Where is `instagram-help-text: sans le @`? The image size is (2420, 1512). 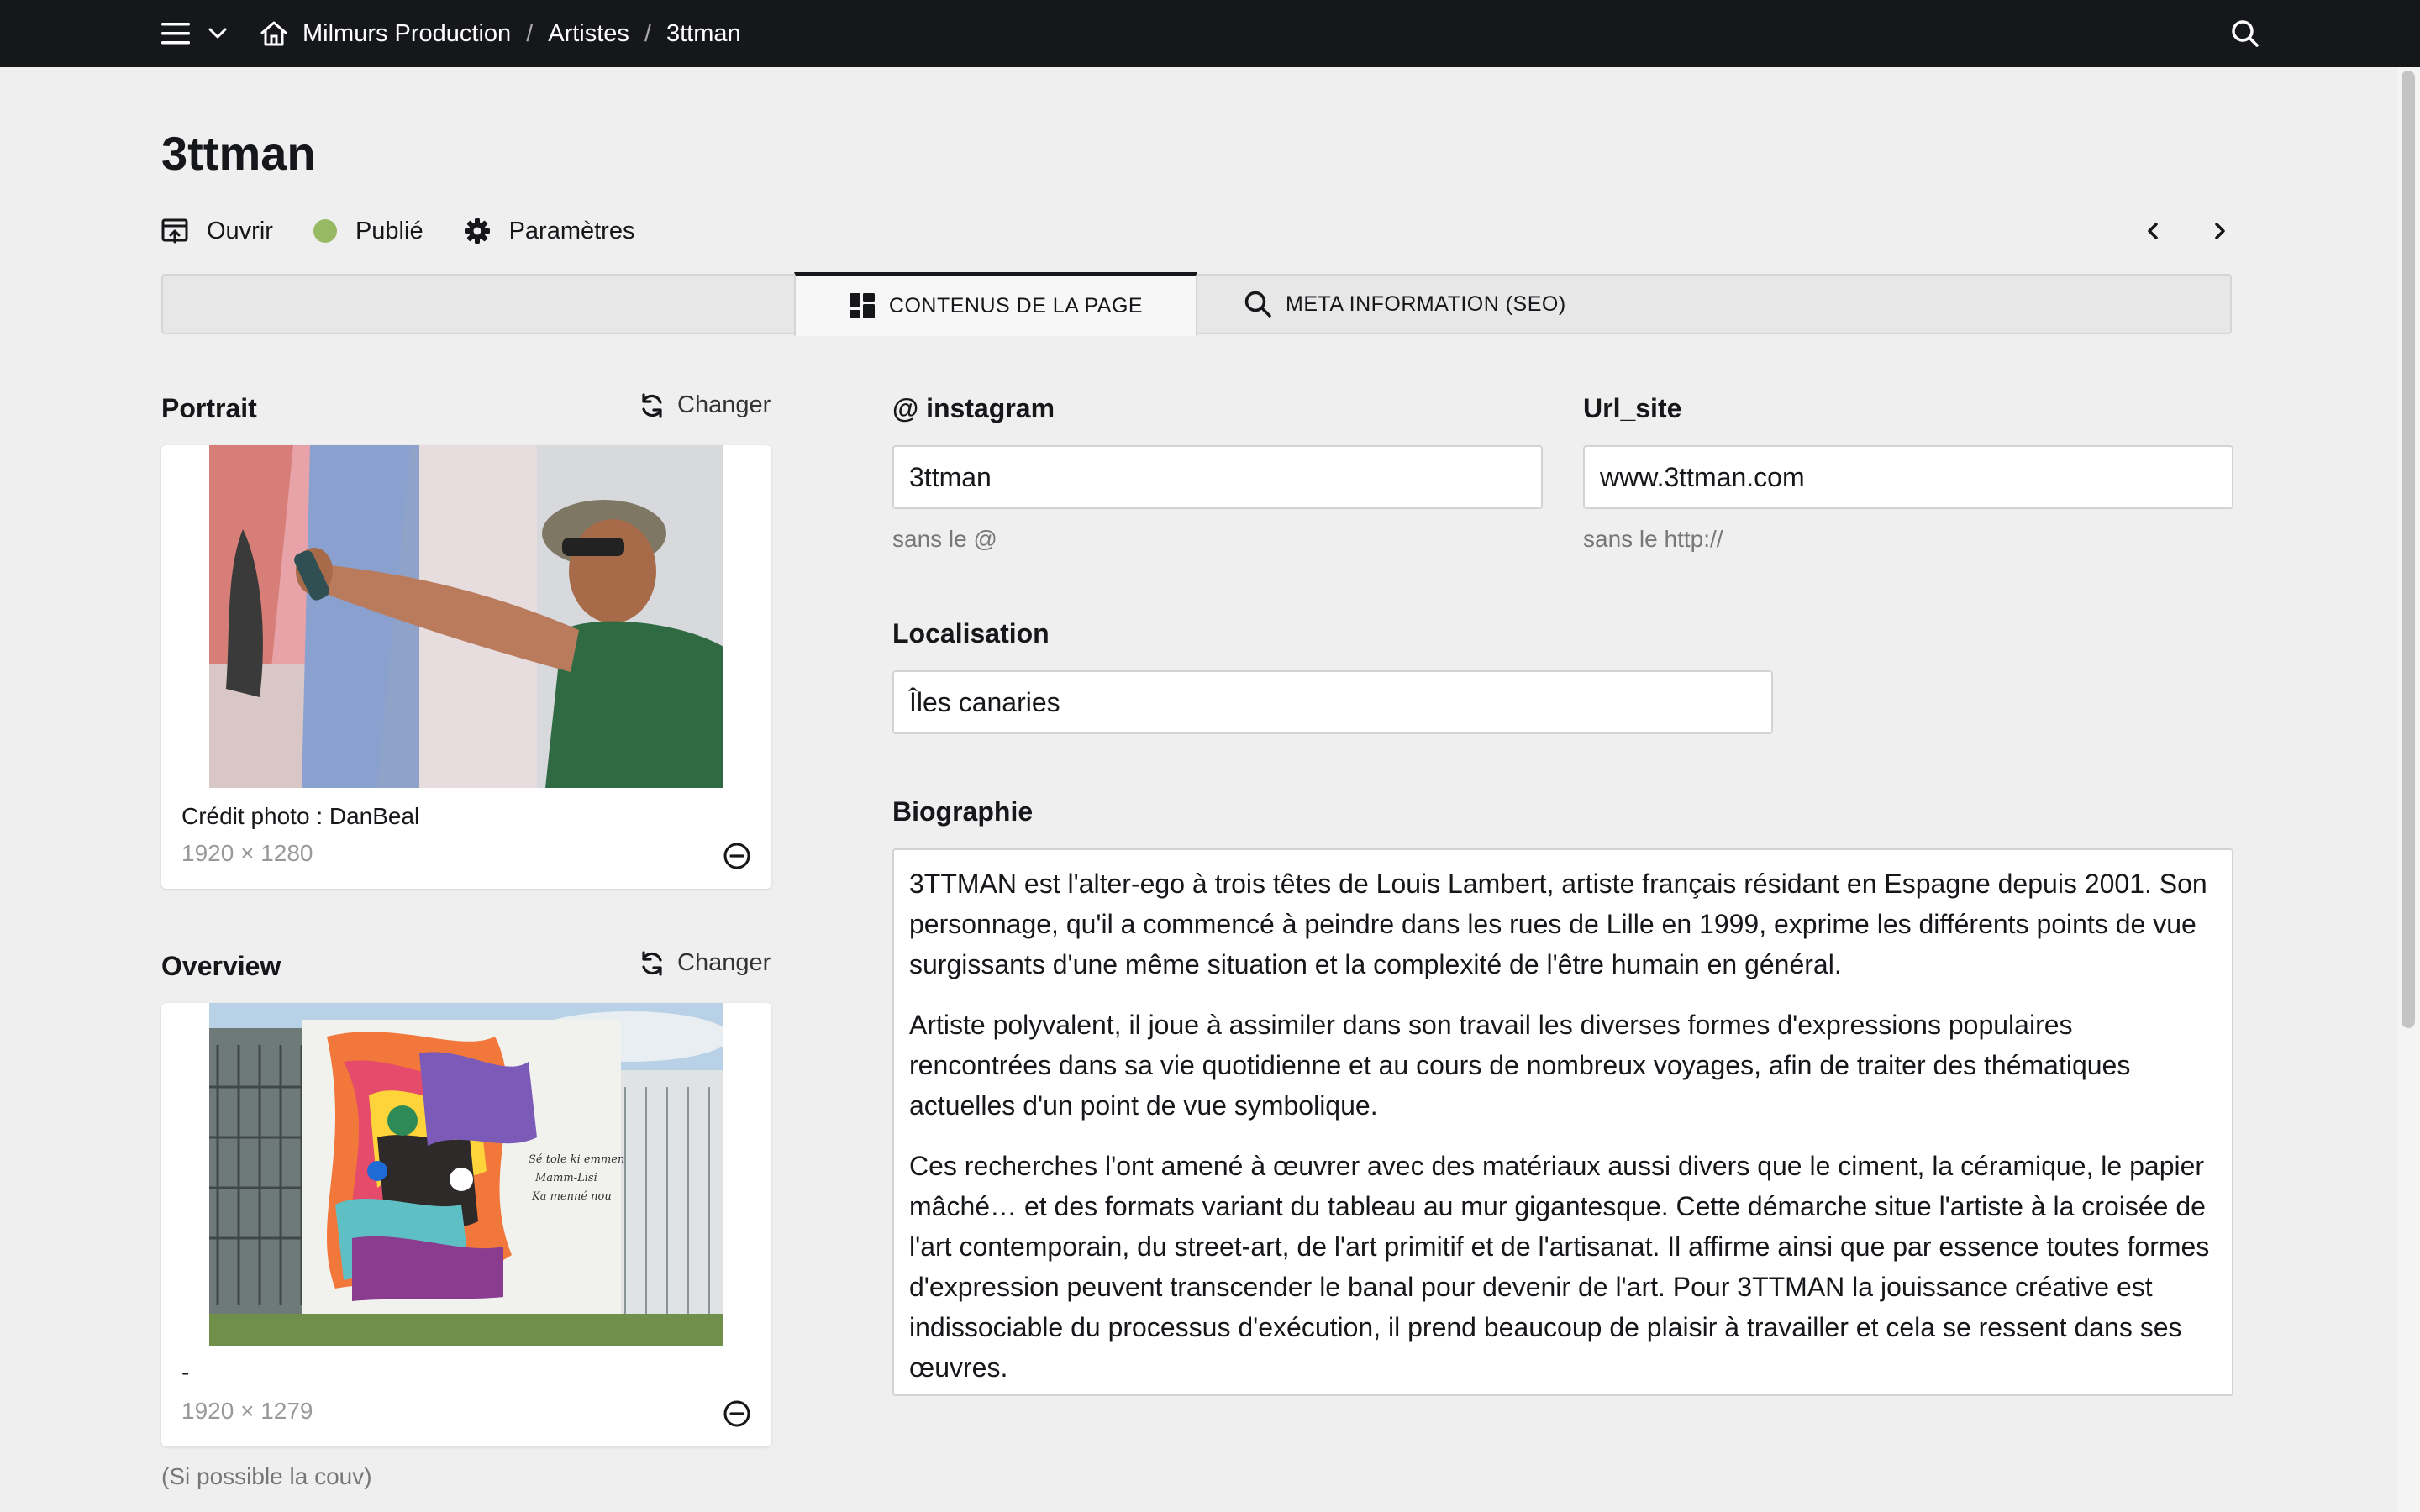
instagram-help-text: sans le @ is located at coordinates (944, 539).